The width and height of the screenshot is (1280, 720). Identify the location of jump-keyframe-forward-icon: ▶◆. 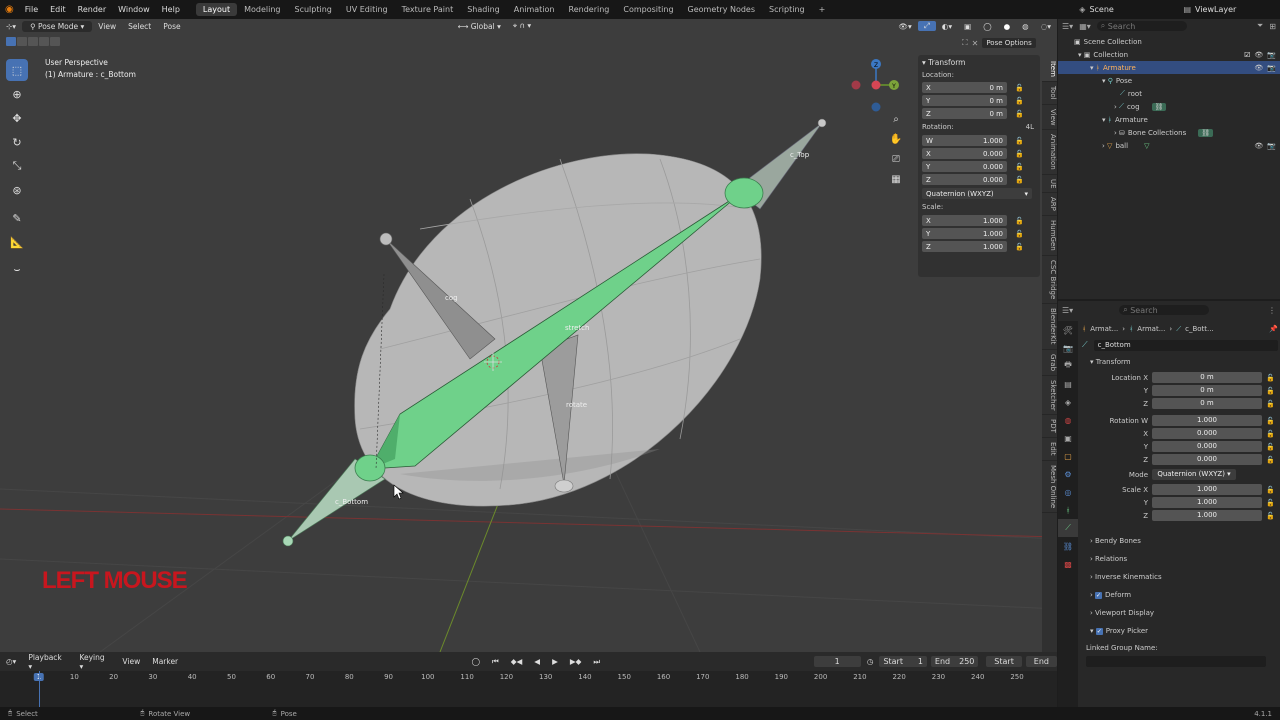
(576, 661).